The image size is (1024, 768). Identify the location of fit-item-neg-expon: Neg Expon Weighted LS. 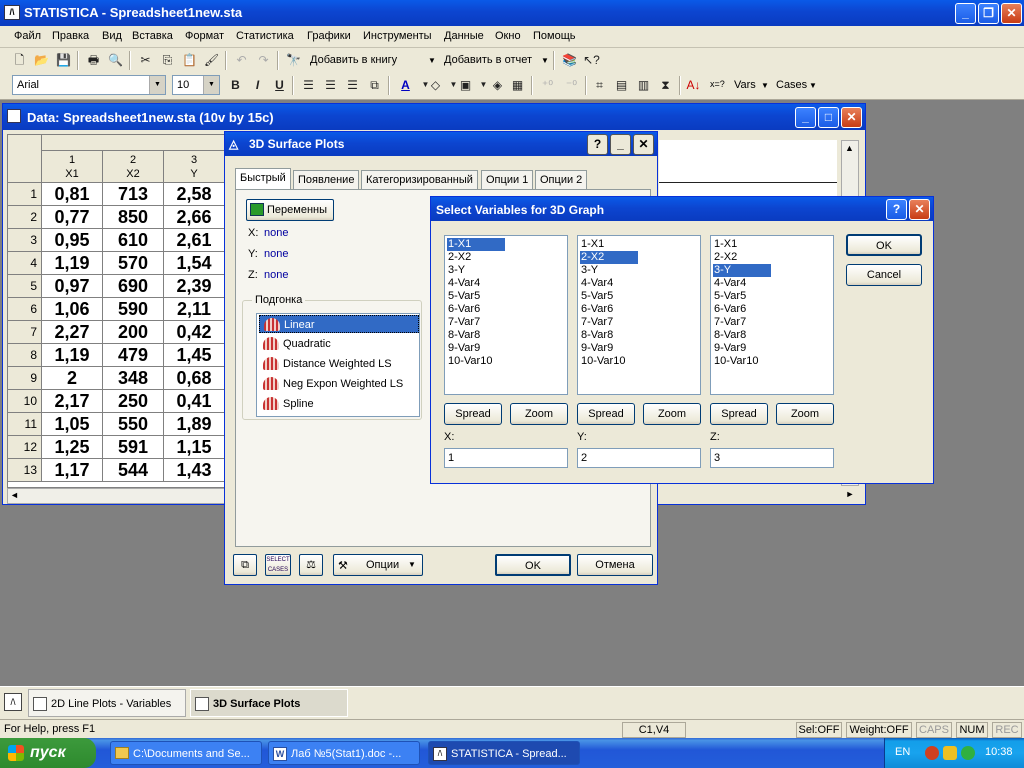
(339, 384).